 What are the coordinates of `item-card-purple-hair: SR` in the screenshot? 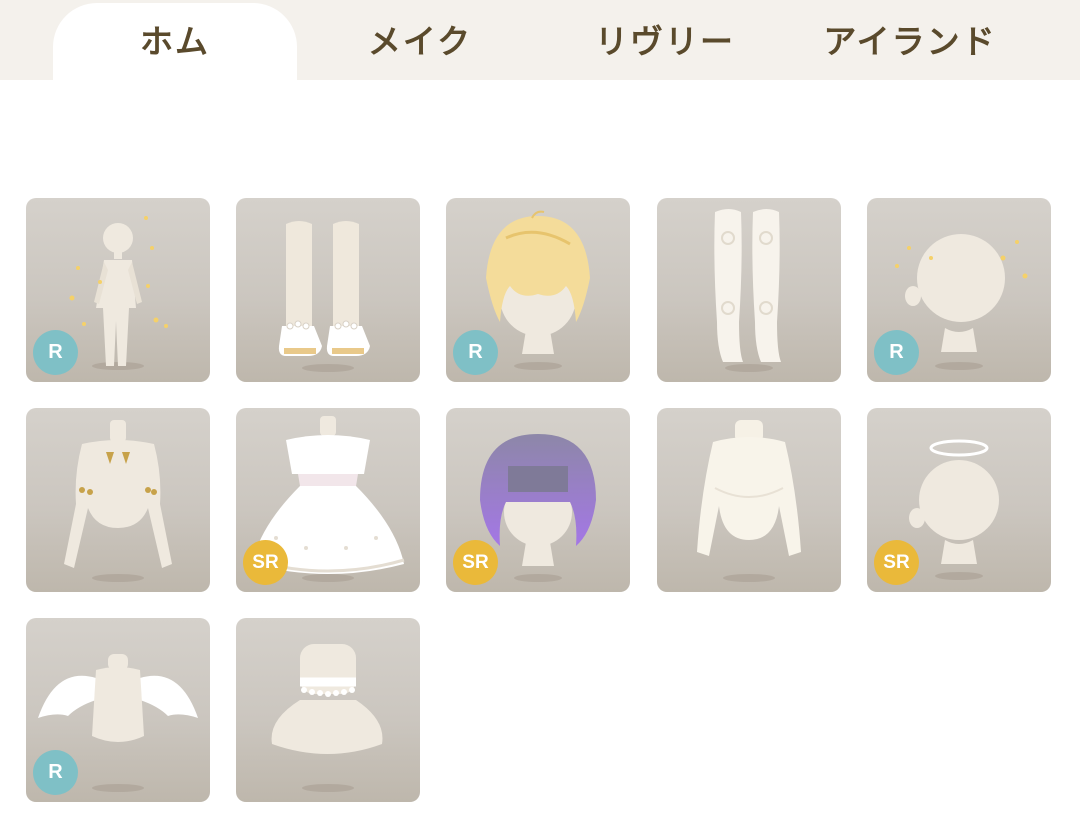 It's located at (538, 500).